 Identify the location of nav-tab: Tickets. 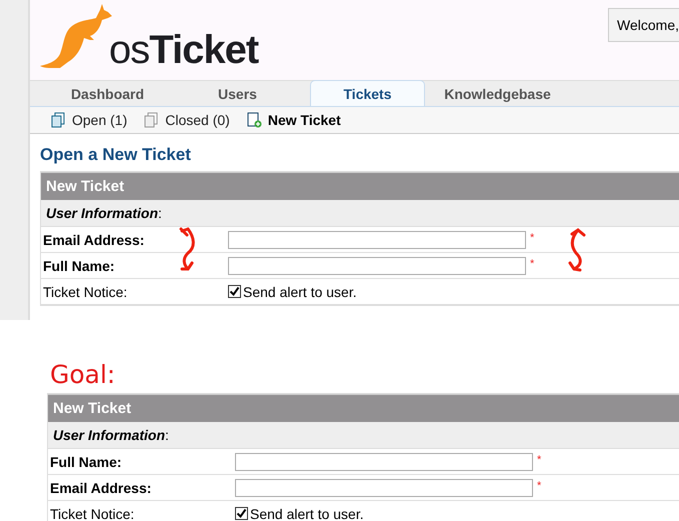
(367, 93).